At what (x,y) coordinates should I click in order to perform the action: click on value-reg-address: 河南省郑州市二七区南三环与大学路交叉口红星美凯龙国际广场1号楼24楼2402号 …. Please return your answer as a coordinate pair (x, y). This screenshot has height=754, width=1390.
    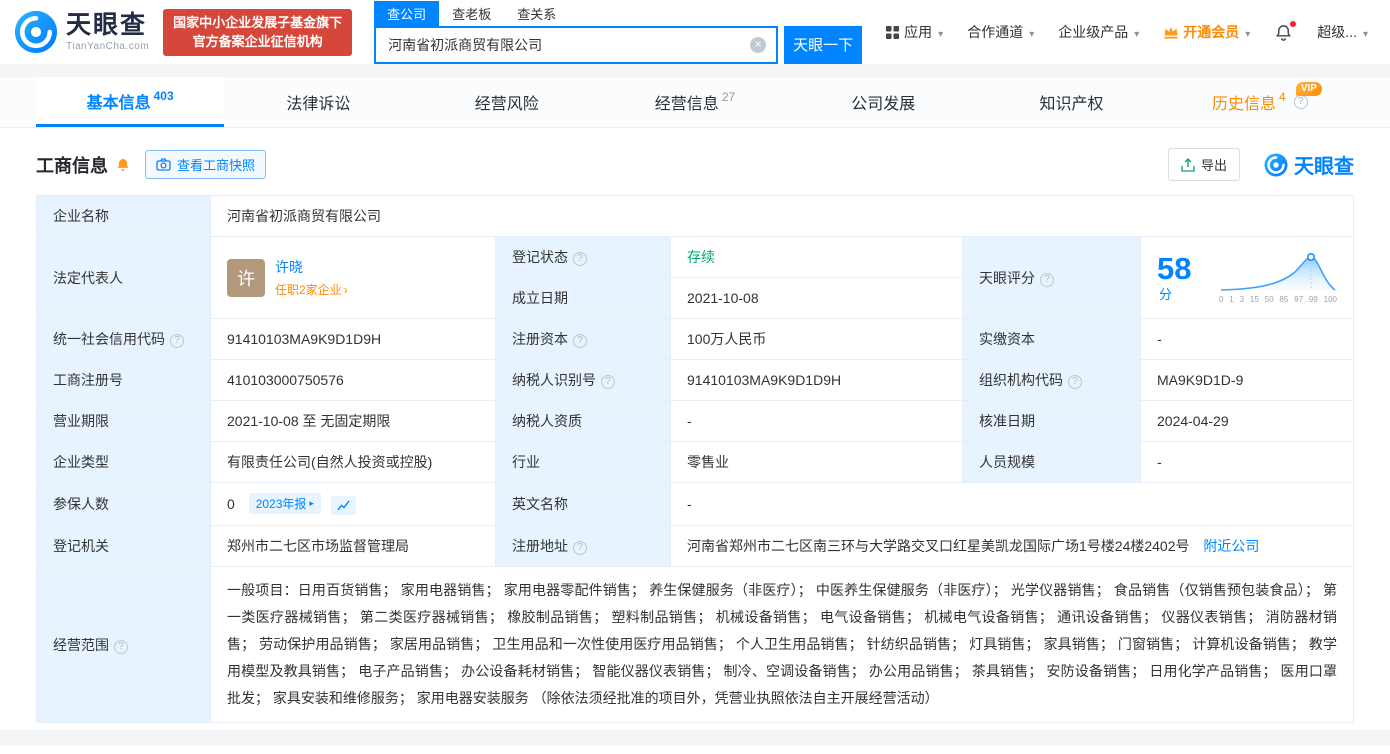
    Looking at the image, I should click on (1012, 546).